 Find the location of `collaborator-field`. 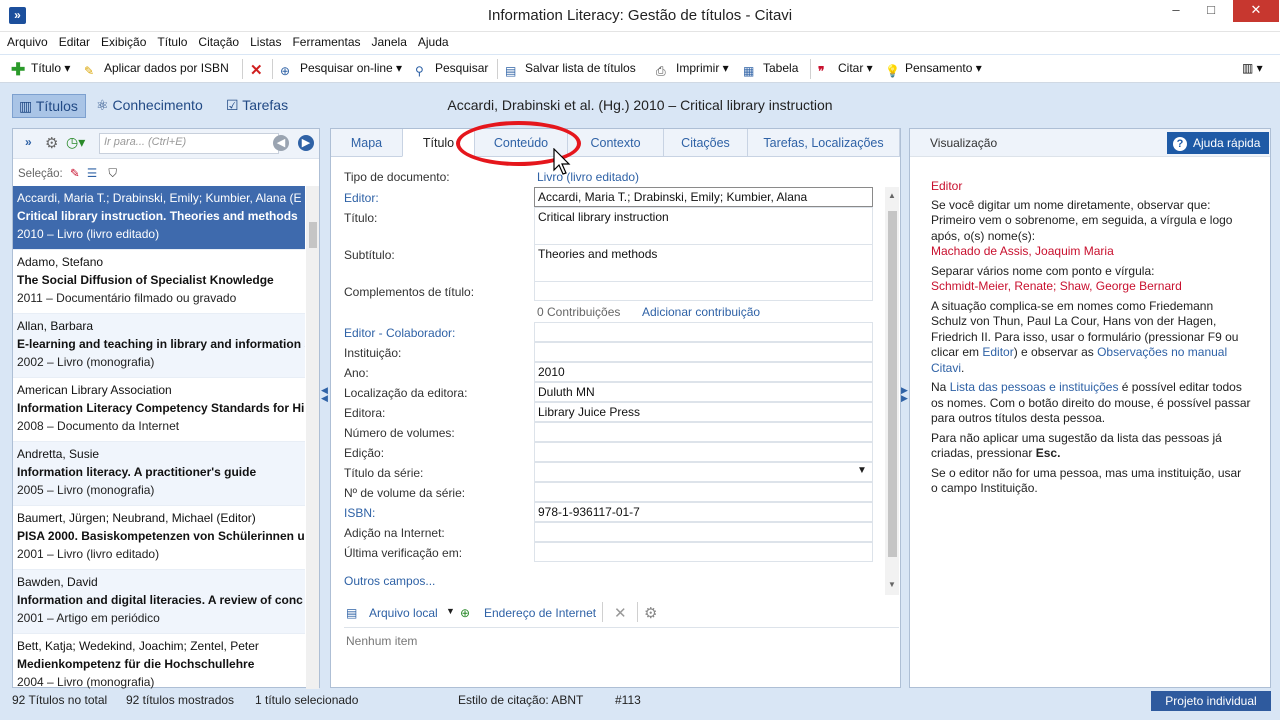

collaborator-field is located at coordinates (703, 332).